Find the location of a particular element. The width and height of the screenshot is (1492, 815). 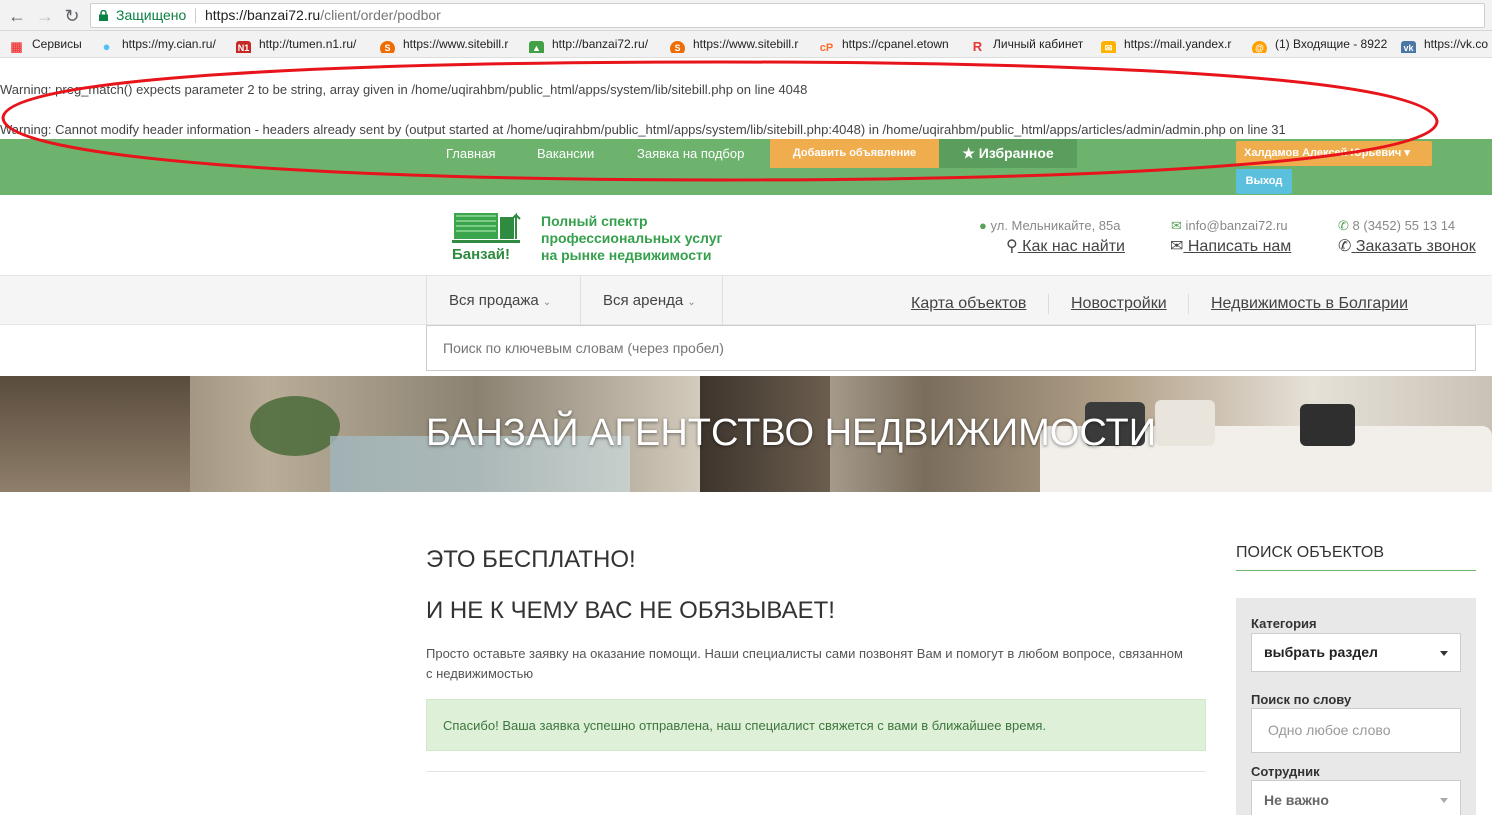

lock-icon is located at coordinates (103, 15).